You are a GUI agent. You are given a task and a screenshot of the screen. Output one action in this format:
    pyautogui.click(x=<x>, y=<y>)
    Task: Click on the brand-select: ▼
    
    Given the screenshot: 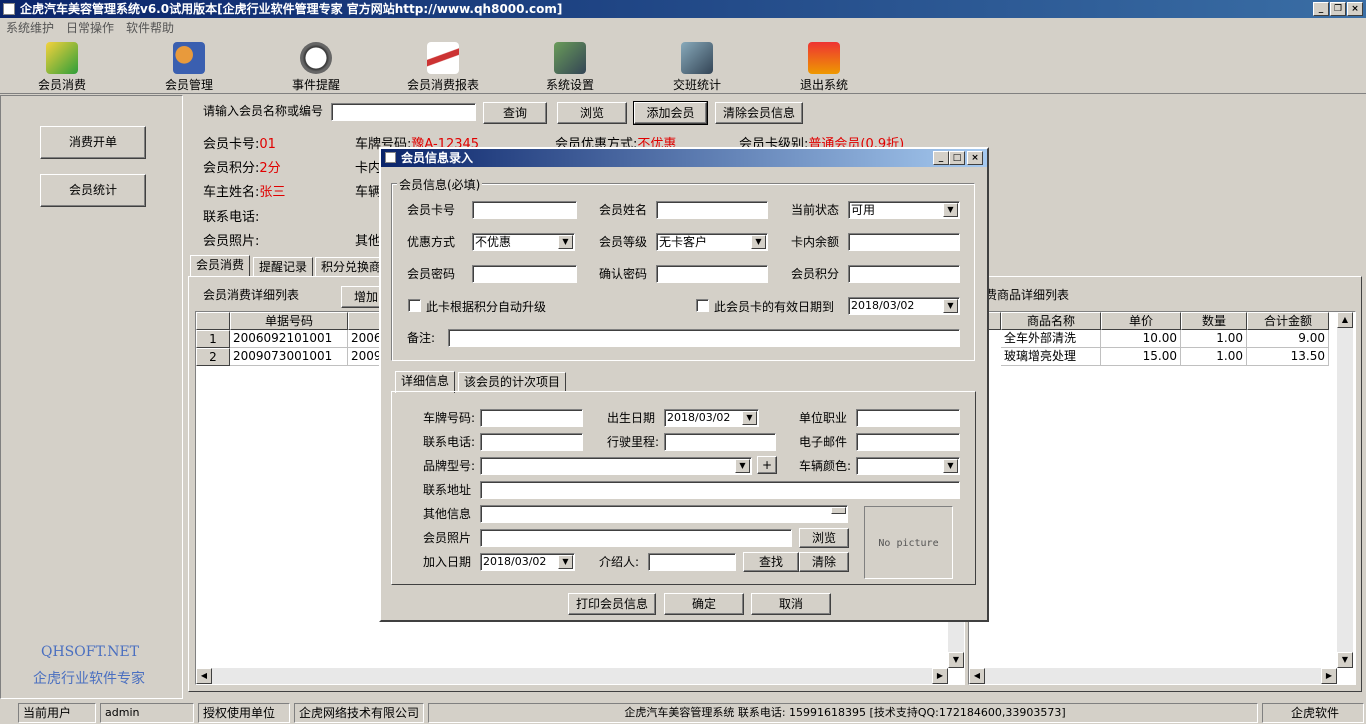 What is the action you would take?
    pyautogui.click(x=616, y=466)
    